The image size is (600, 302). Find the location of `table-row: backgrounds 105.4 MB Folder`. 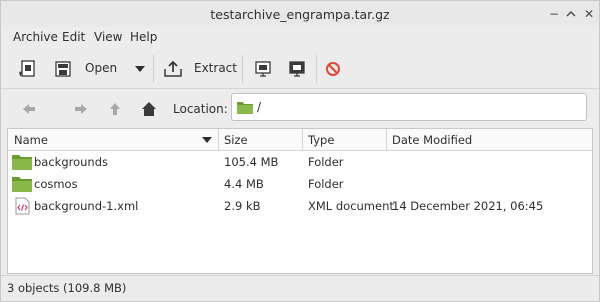

table-row: backgrounds 105.4 MB Folder is located at coordinates (300, 162).